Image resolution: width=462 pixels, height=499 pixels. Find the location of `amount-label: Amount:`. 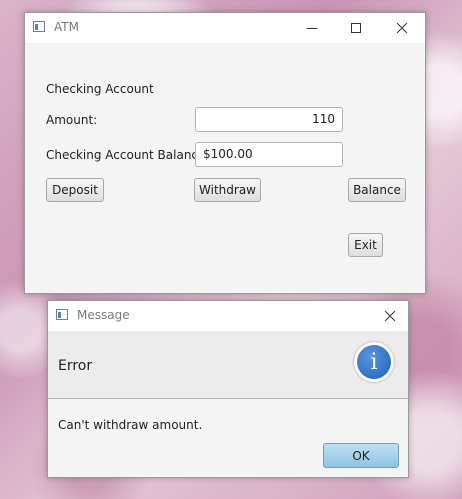

amount-label: Amount: is located at coordinates (72, 120).